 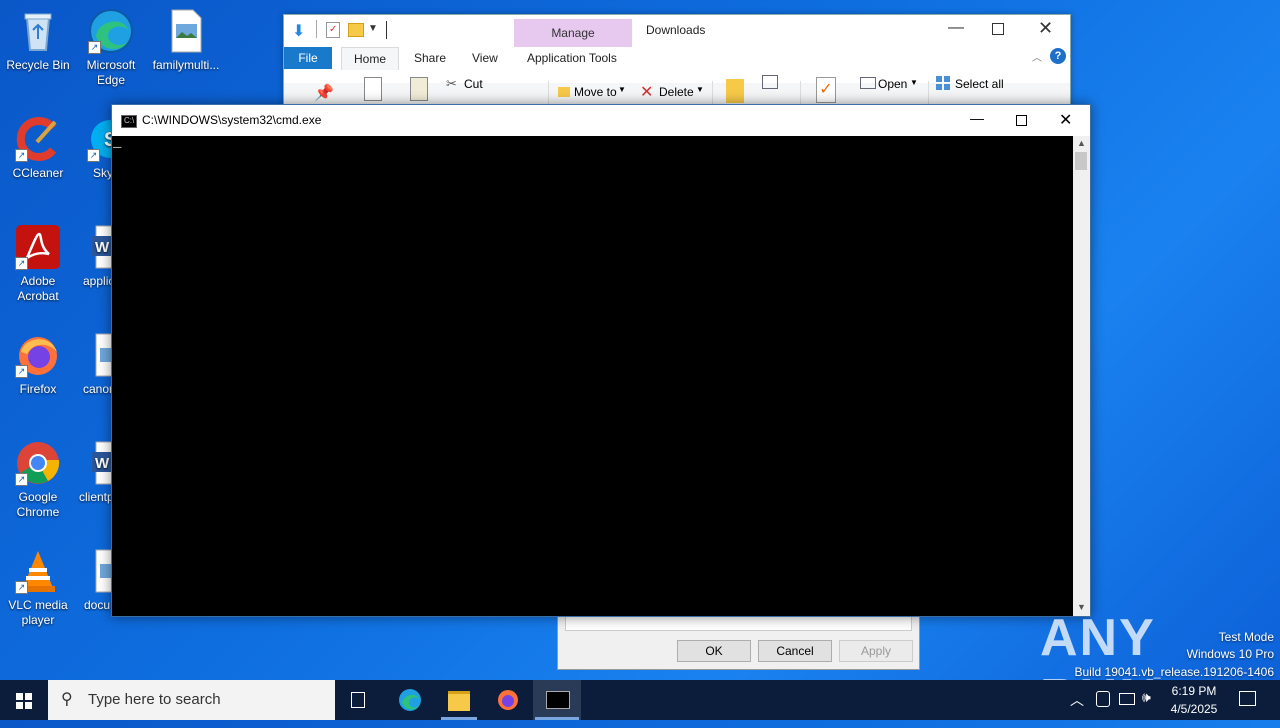 I want to click on ccleaner-icon: ↗, so click(x=38, y=139).